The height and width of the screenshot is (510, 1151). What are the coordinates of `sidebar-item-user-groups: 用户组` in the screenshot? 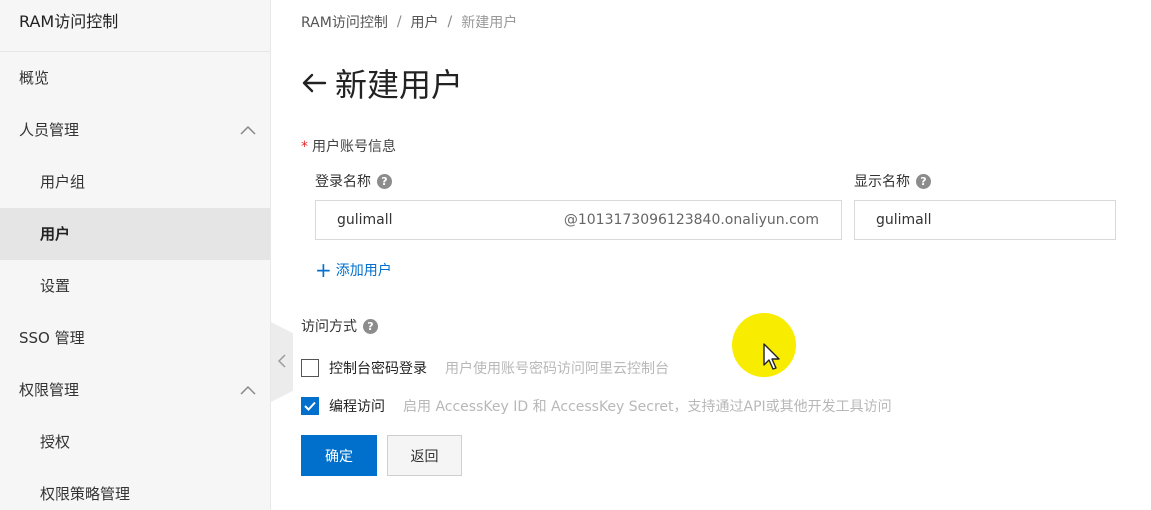 It's located at (135, 182).